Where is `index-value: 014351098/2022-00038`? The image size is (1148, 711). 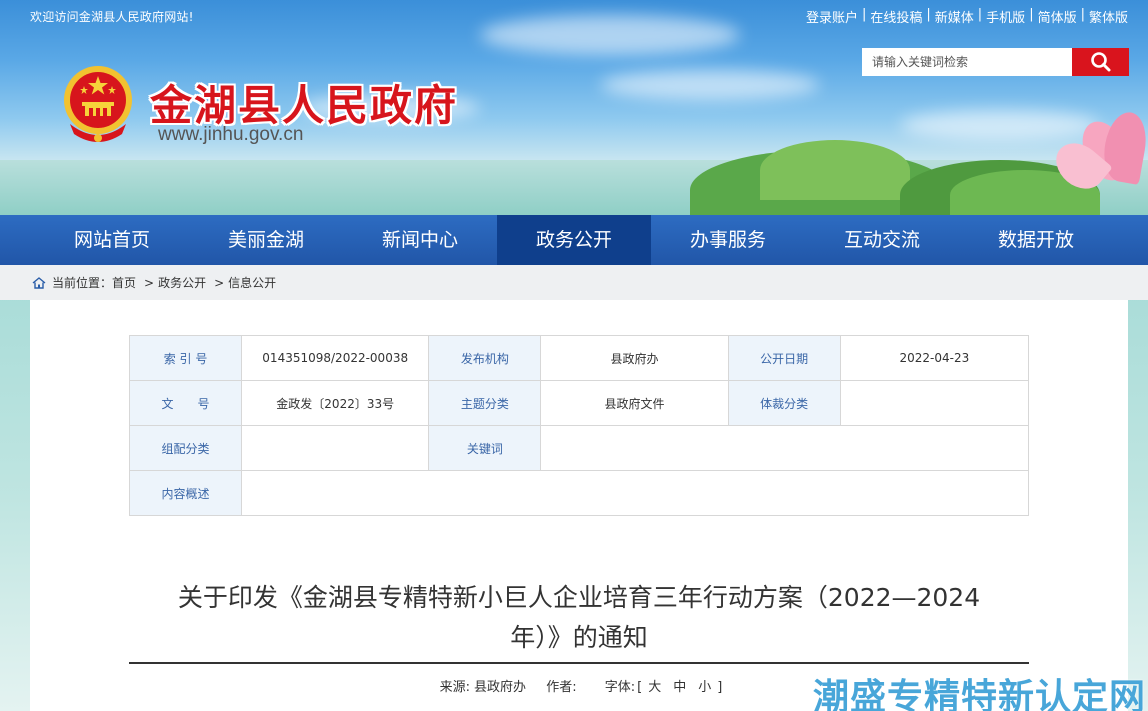
index-value: 014351098/2022-00038 is located at coordinates (335, 358).